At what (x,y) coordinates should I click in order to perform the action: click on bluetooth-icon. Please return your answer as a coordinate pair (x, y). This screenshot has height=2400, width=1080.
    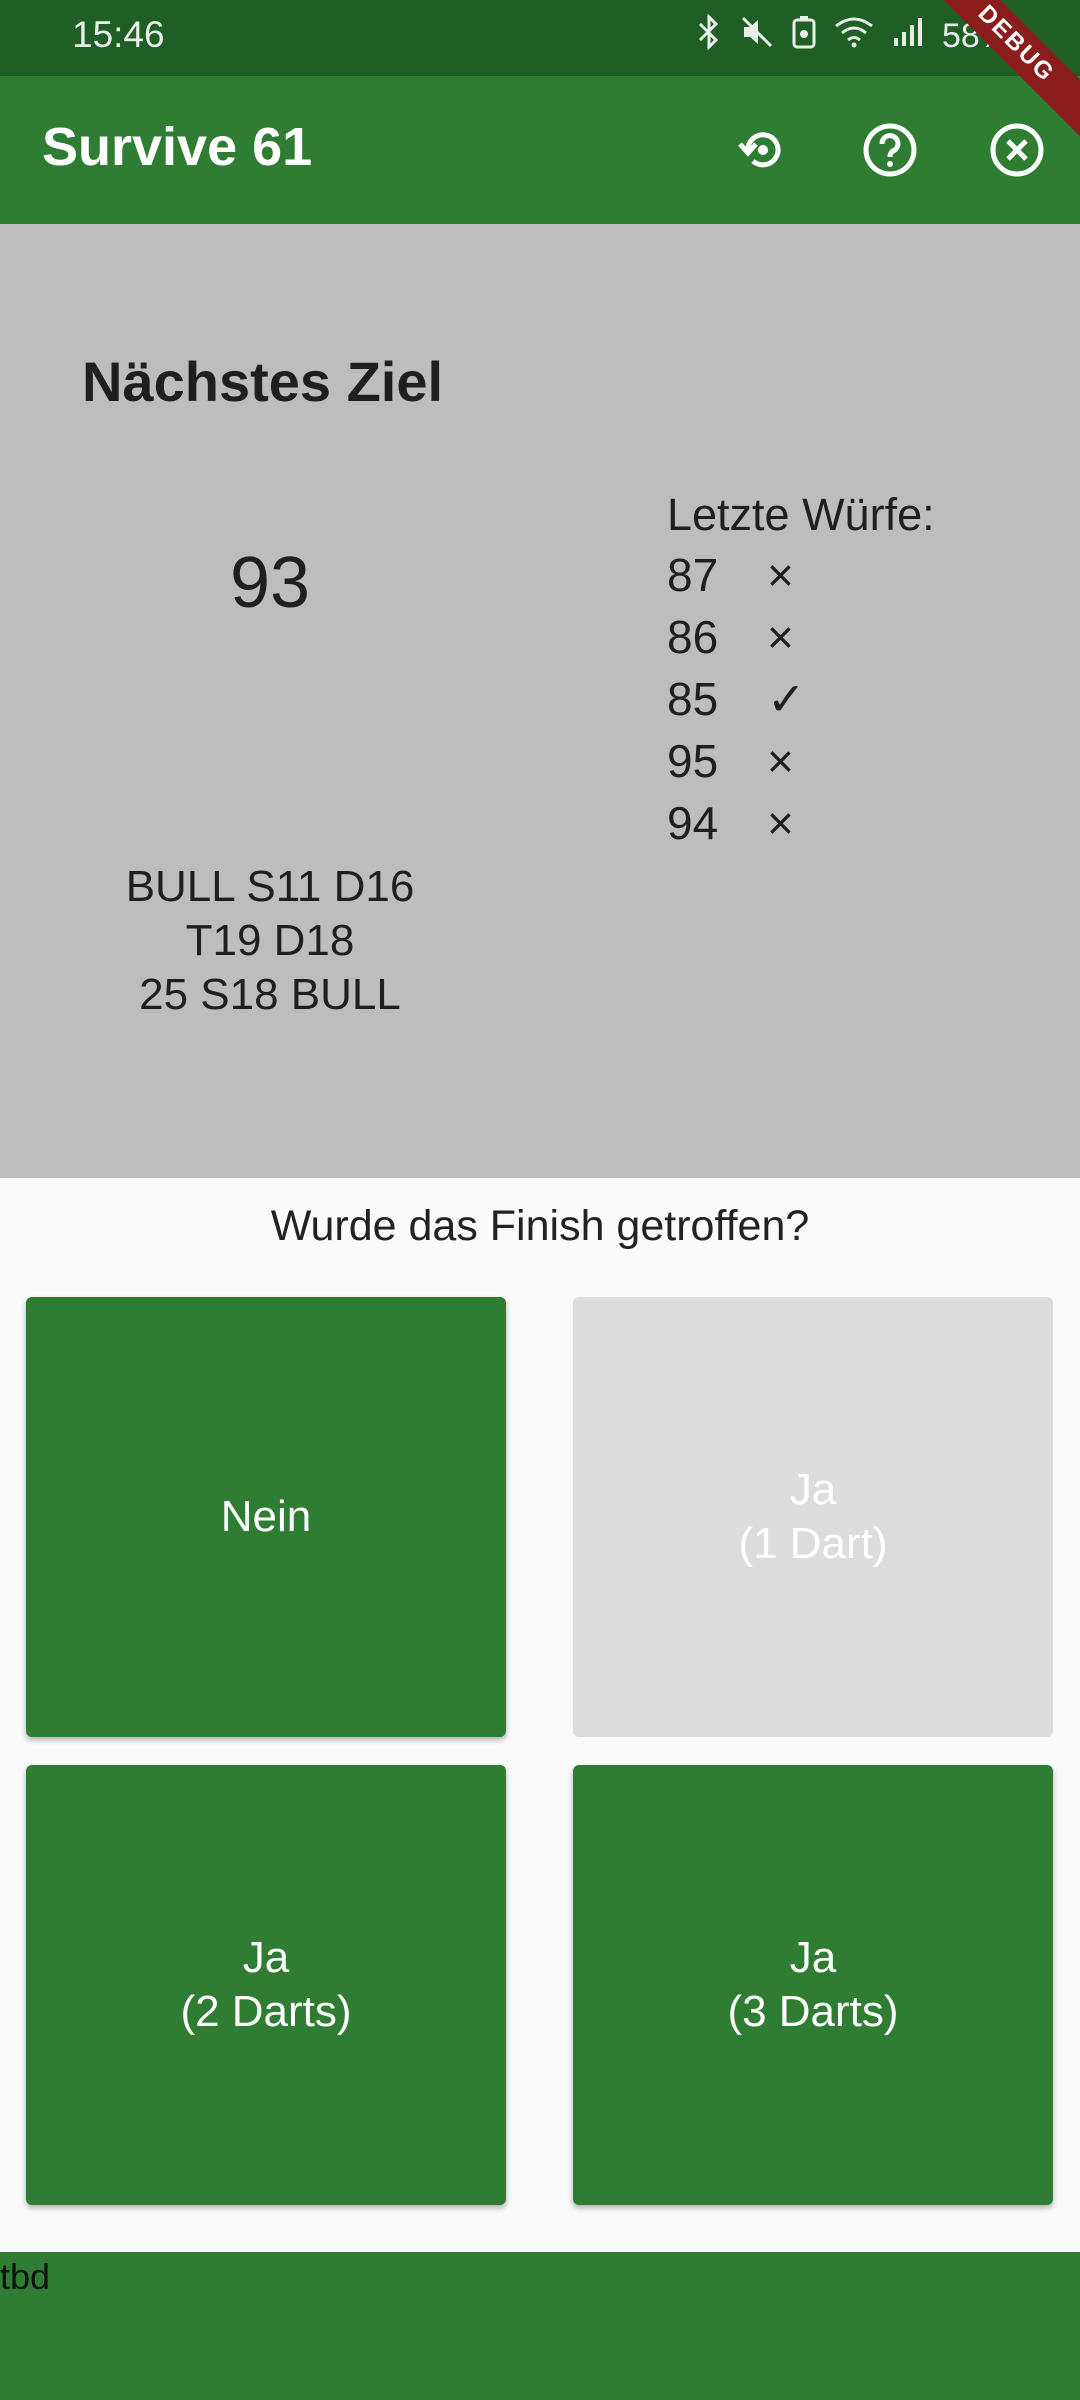
    Looking at the image, I should click on (709, 36).